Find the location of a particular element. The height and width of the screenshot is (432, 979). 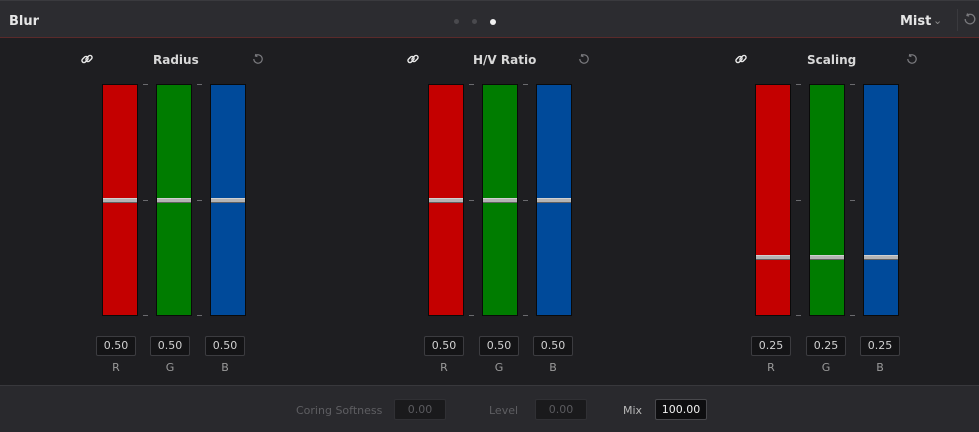

scaling-title: Scaling is located at coordinates (832, 60).